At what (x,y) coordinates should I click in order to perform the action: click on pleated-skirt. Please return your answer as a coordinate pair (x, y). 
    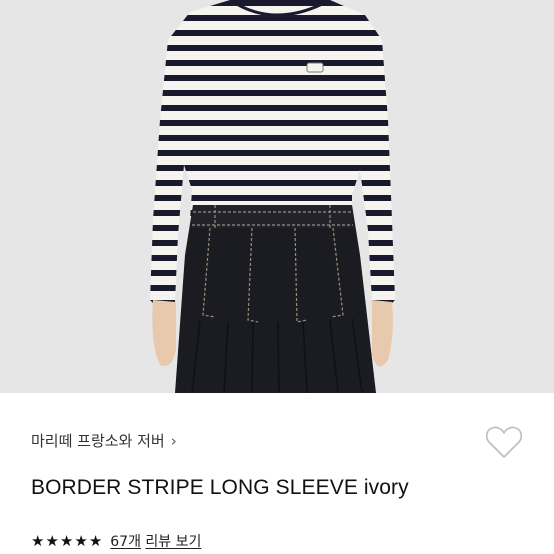
    Looking at the image, I should click on (275, 299).